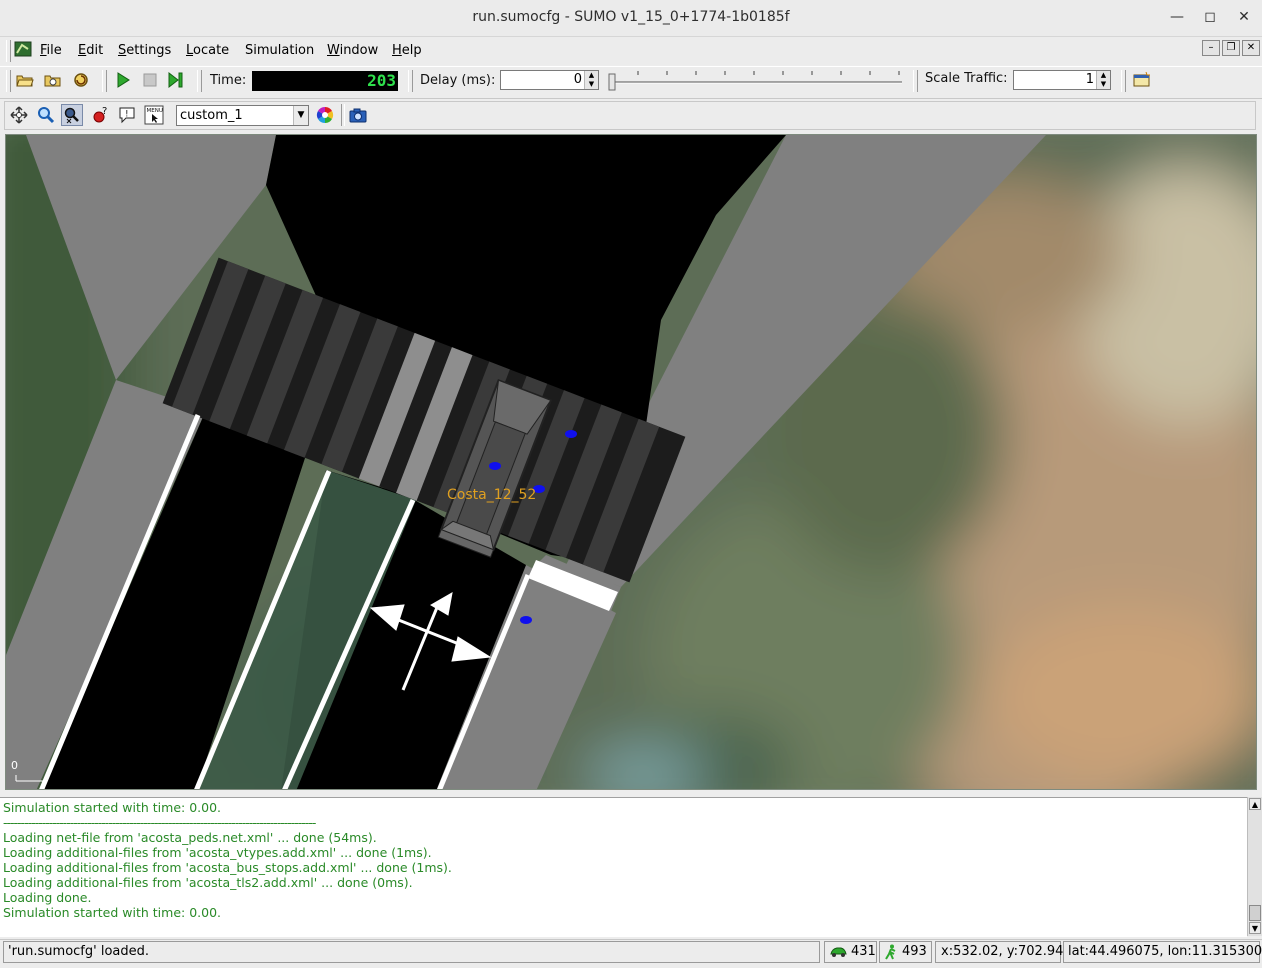 This screenshot has width=1262, height=968. Describe the element at coordinates (228, 80) in the screenshot. I see `time-label: Time:` at that location.